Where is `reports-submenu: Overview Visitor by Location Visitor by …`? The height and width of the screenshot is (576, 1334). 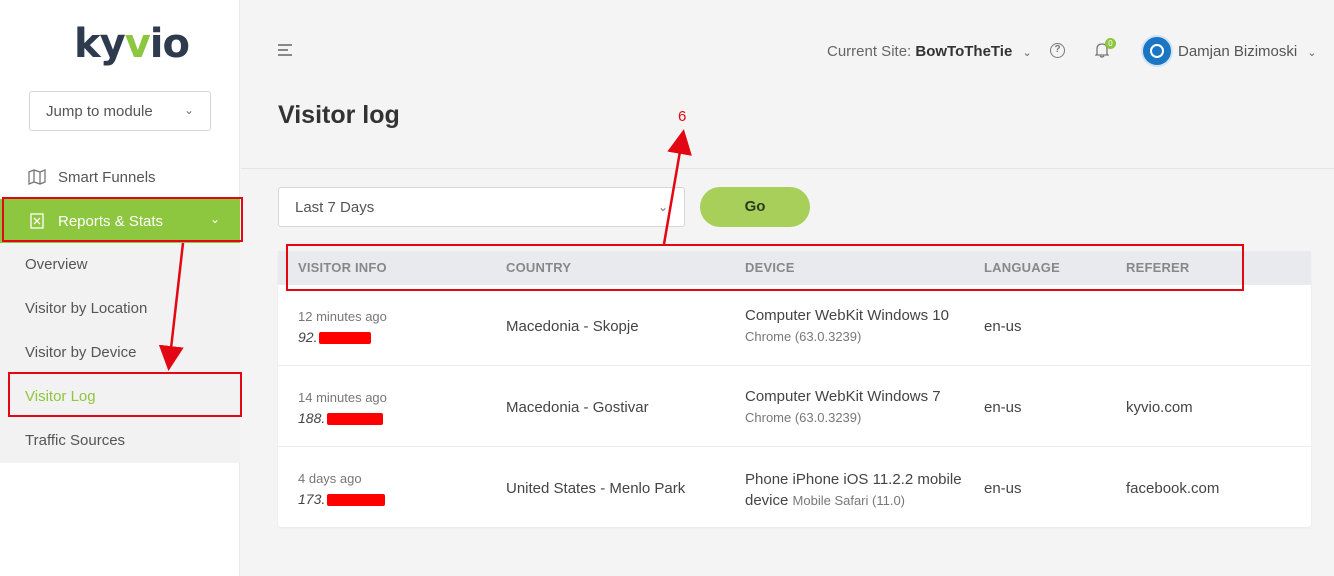 reports-submenu: Overview Visitor by Location Visitor by … is located at coordinates (120, 353).